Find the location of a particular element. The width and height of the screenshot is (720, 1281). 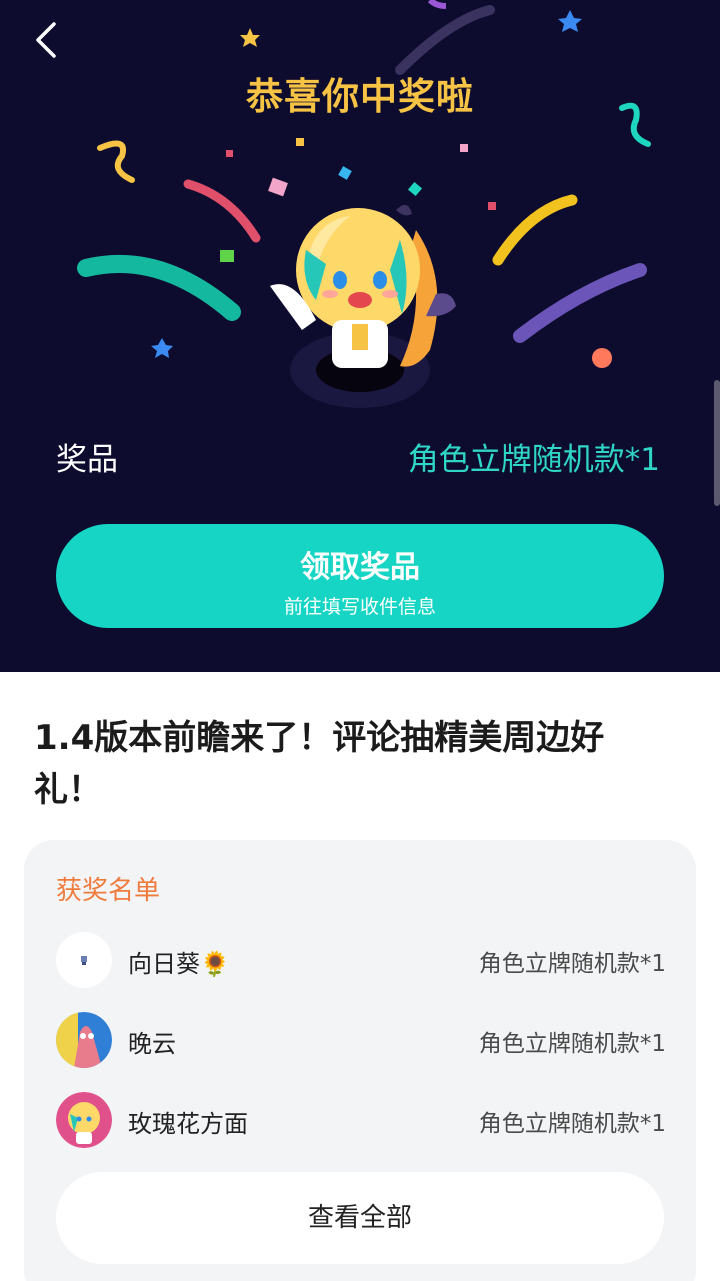

winner-row: 玫瑰花方面 角色立牌随机款*1 is located at coordinates (361, 1122).